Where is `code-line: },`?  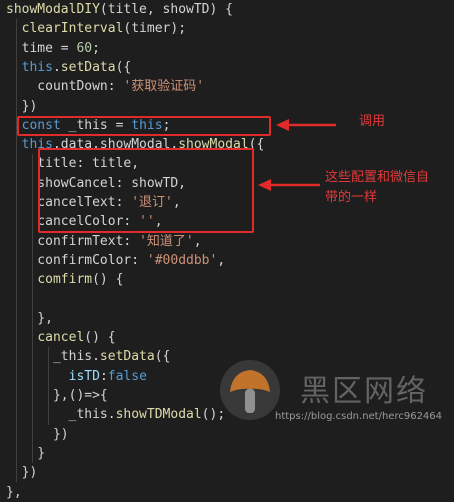
code-line: }, is located at coordinates (14, 492).